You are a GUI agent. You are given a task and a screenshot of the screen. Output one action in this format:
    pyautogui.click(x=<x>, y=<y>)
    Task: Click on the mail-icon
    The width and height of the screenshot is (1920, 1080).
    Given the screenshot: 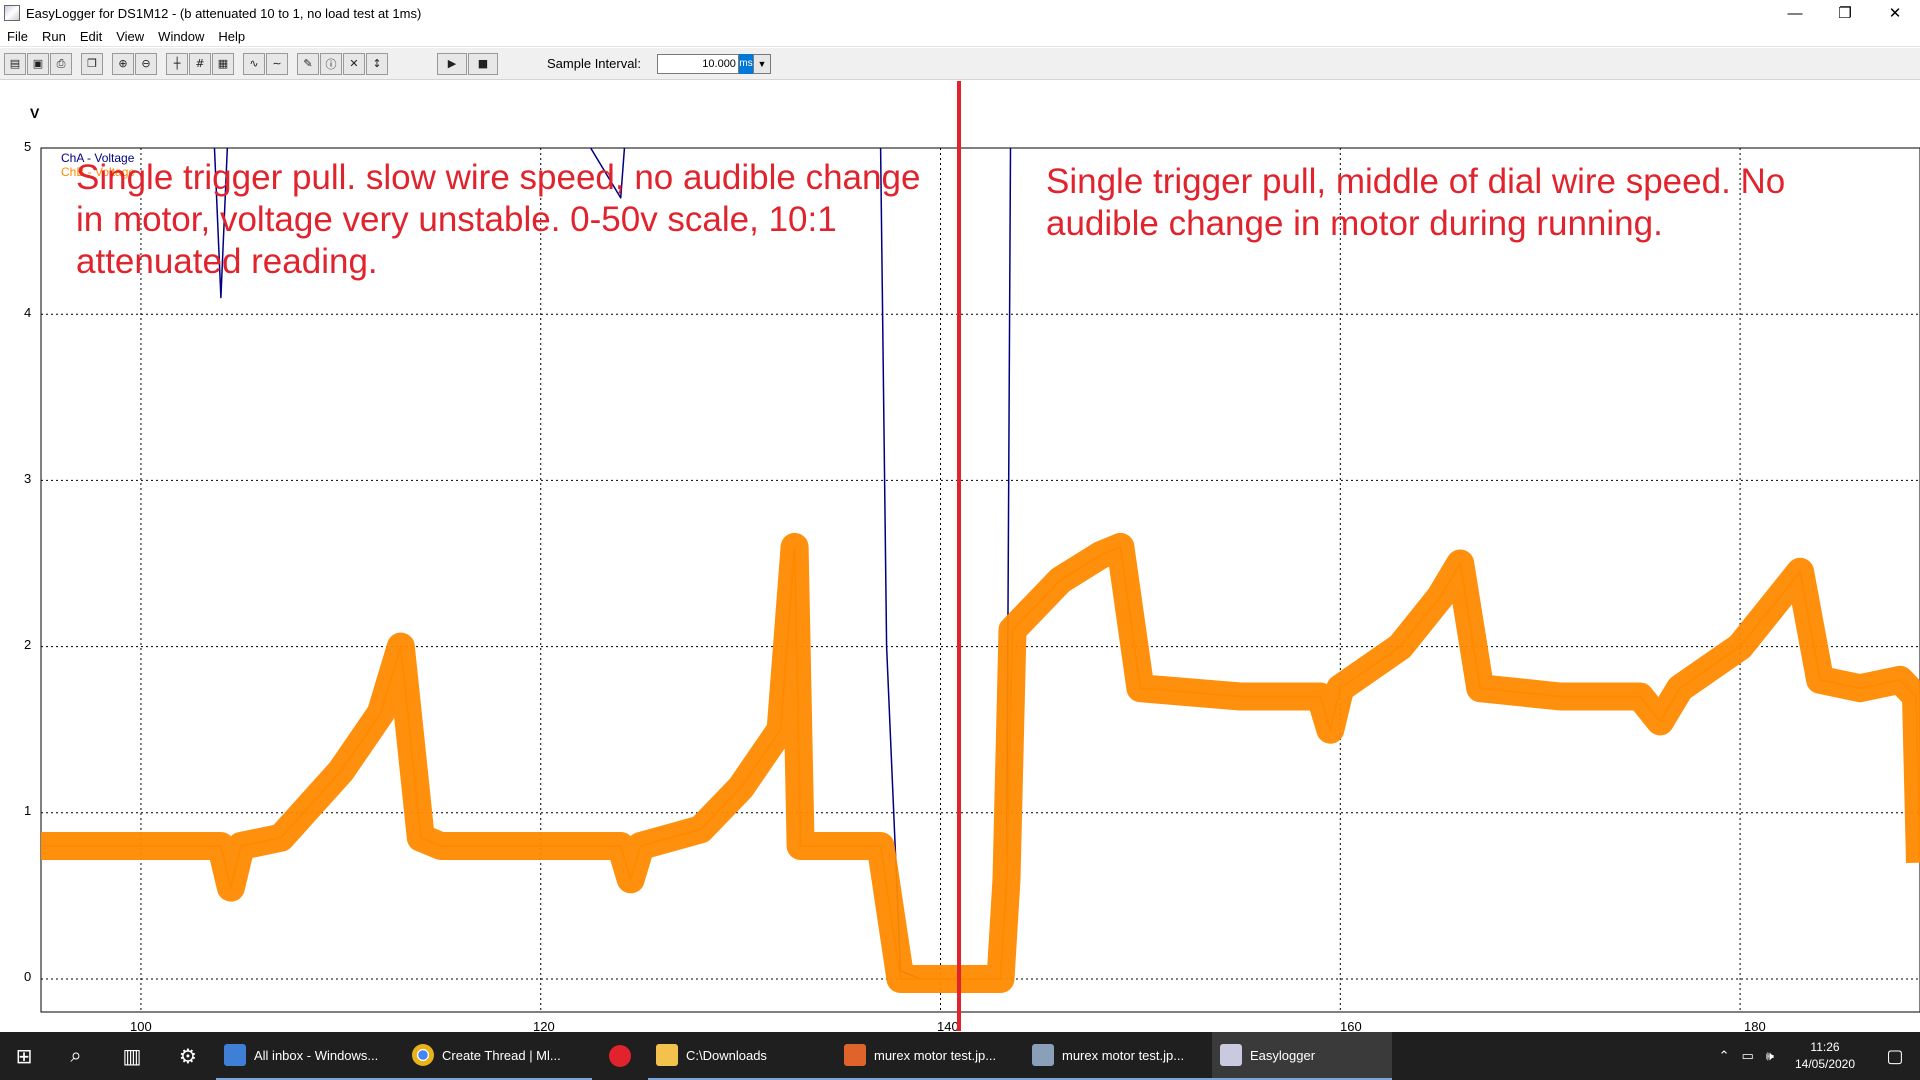 What is the action you would take?
    pyautogui.click(x=235, y=1055)
    